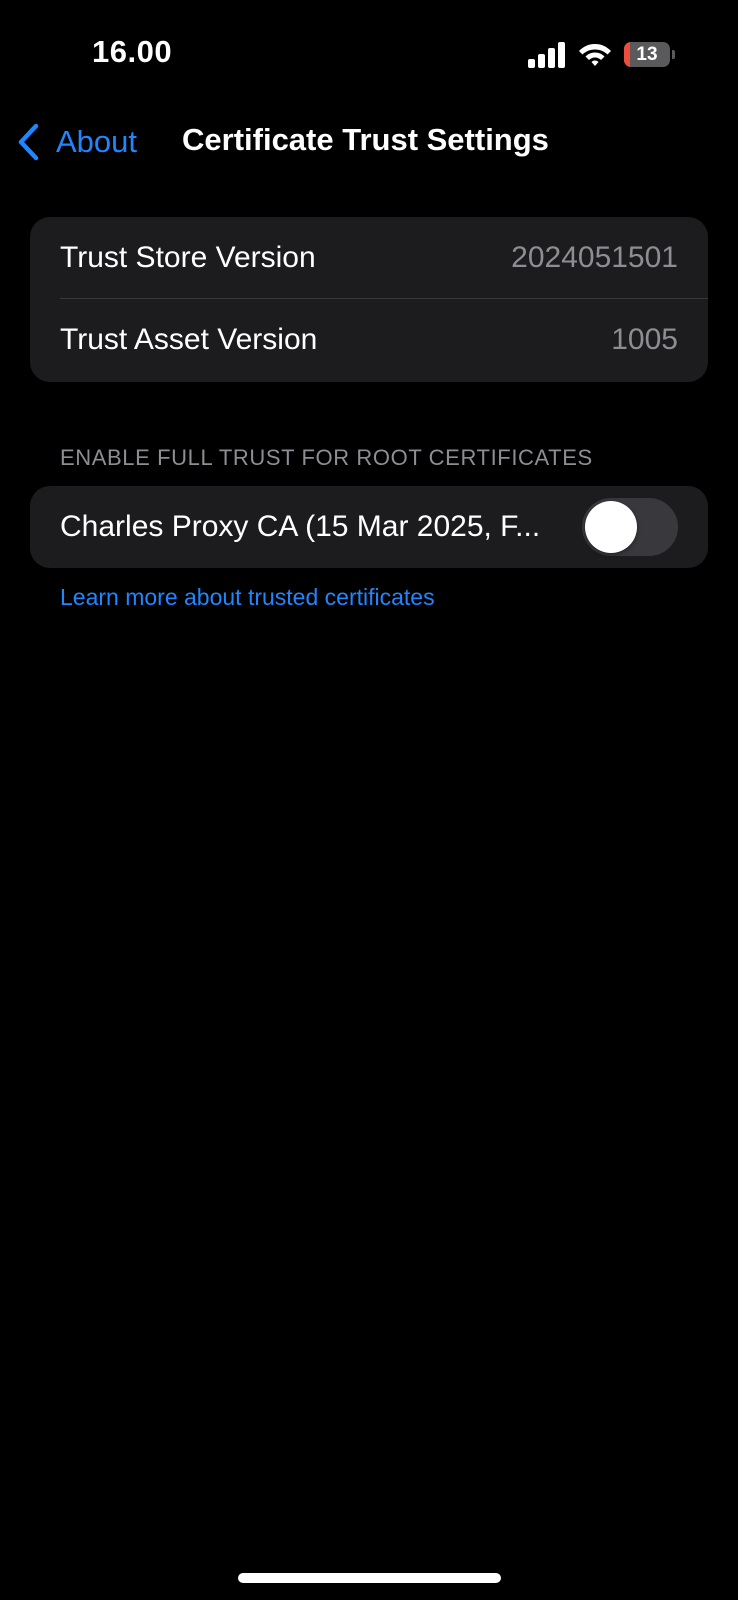 Image resolution: width=738 pixels, height=1600 pixels. What do you see at coordinates (97, 141) in the screenshot?
I see `back-button-label: About` at bounding box center [97, 141].